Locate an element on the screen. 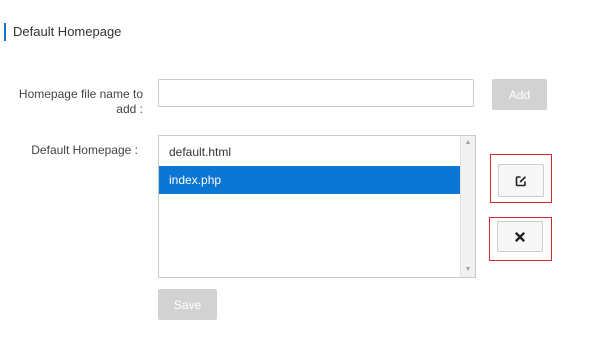 Image resolution: width=599 pixels, height=348 pixels. add-button: Add is located at coordinates (519, 94).